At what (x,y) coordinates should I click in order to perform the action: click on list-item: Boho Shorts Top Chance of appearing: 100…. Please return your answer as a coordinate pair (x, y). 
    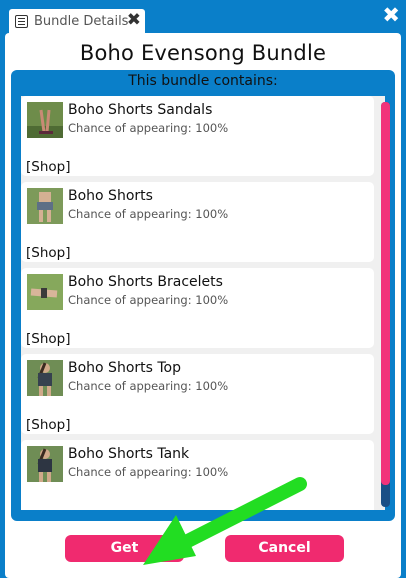
    Looking at the image, I should click on (197, 394).